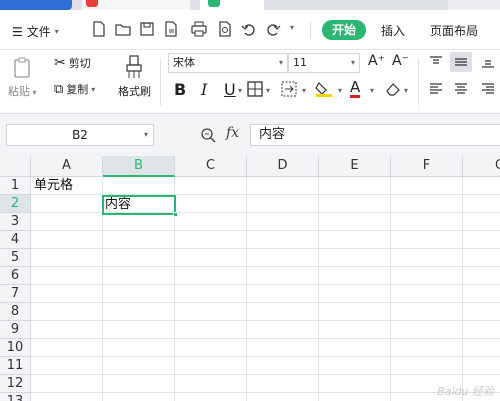 The width and height of the screenshot is (500, 401). I want to click on select-all-corner, so click(15, 166).